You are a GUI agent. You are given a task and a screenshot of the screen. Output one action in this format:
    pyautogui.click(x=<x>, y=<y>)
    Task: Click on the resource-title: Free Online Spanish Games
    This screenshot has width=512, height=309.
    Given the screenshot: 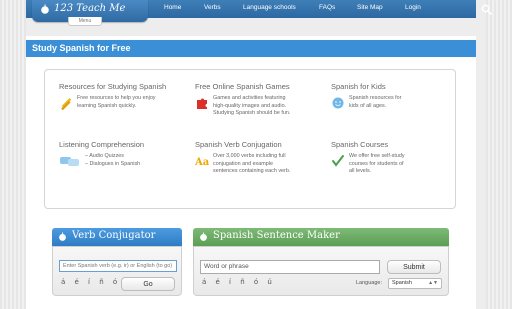 What is the action you would take?
    pyautogui.click(x=260, y=86)
    